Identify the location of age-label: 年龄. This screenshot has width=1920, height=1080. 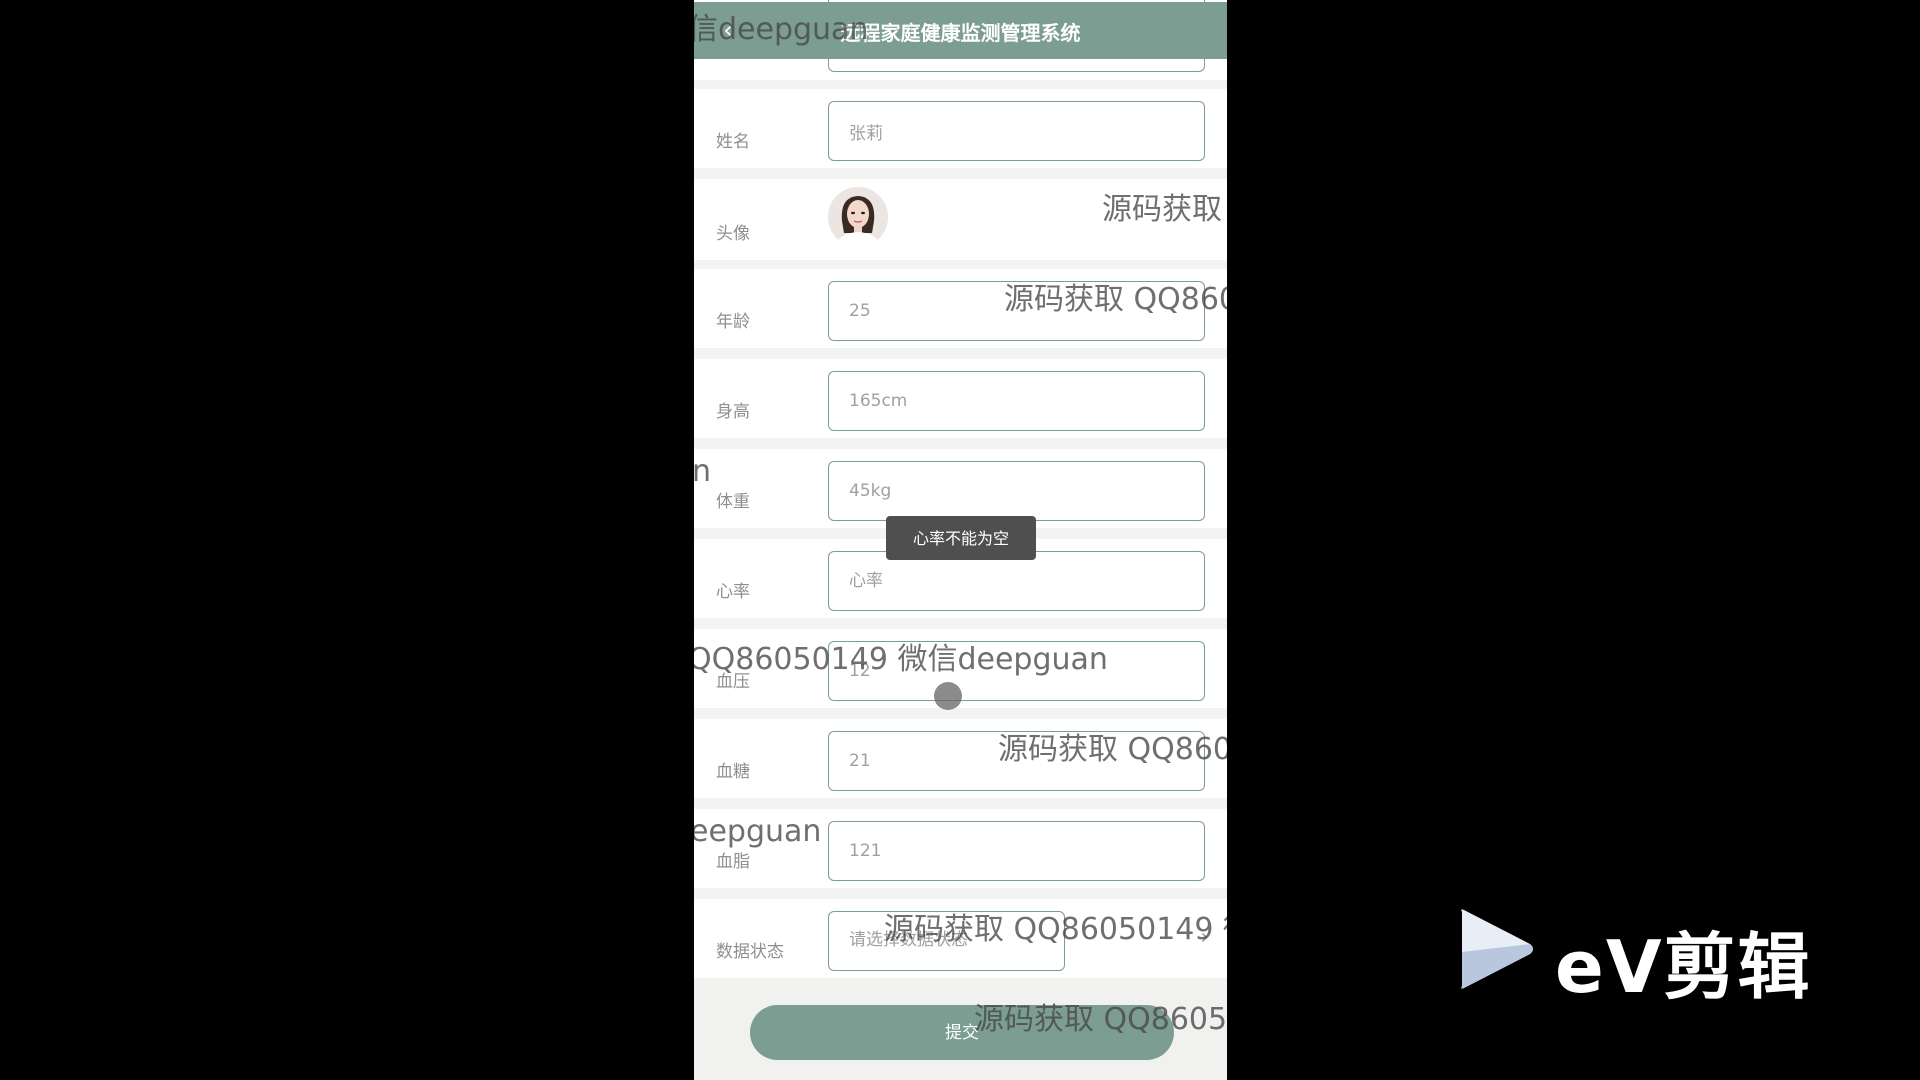
(733, 322).